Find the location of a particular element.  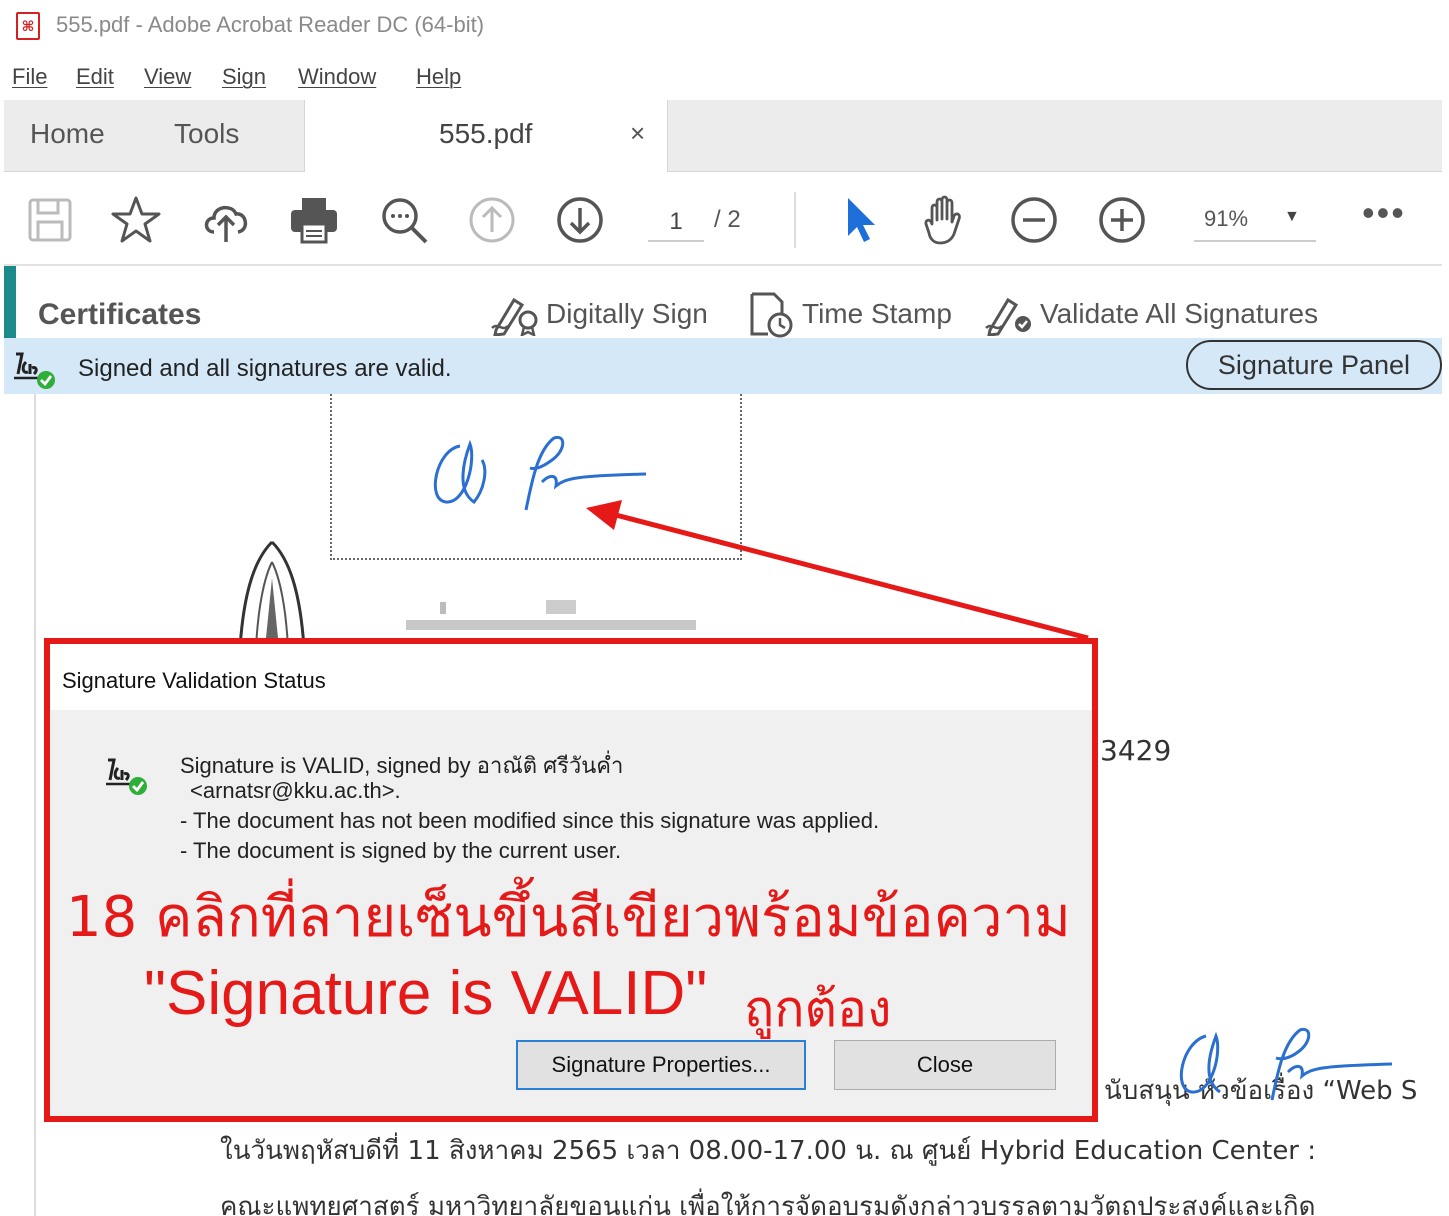

menu-window: Window is located at coordinates (337, 77).